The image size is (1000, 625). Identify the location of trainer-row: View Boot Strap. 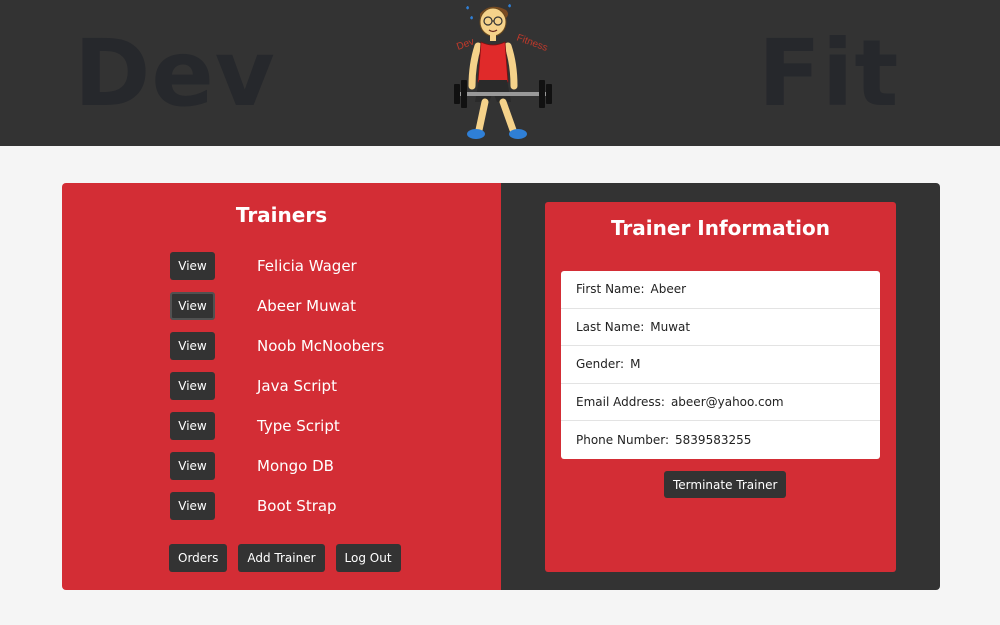
(320, 506).